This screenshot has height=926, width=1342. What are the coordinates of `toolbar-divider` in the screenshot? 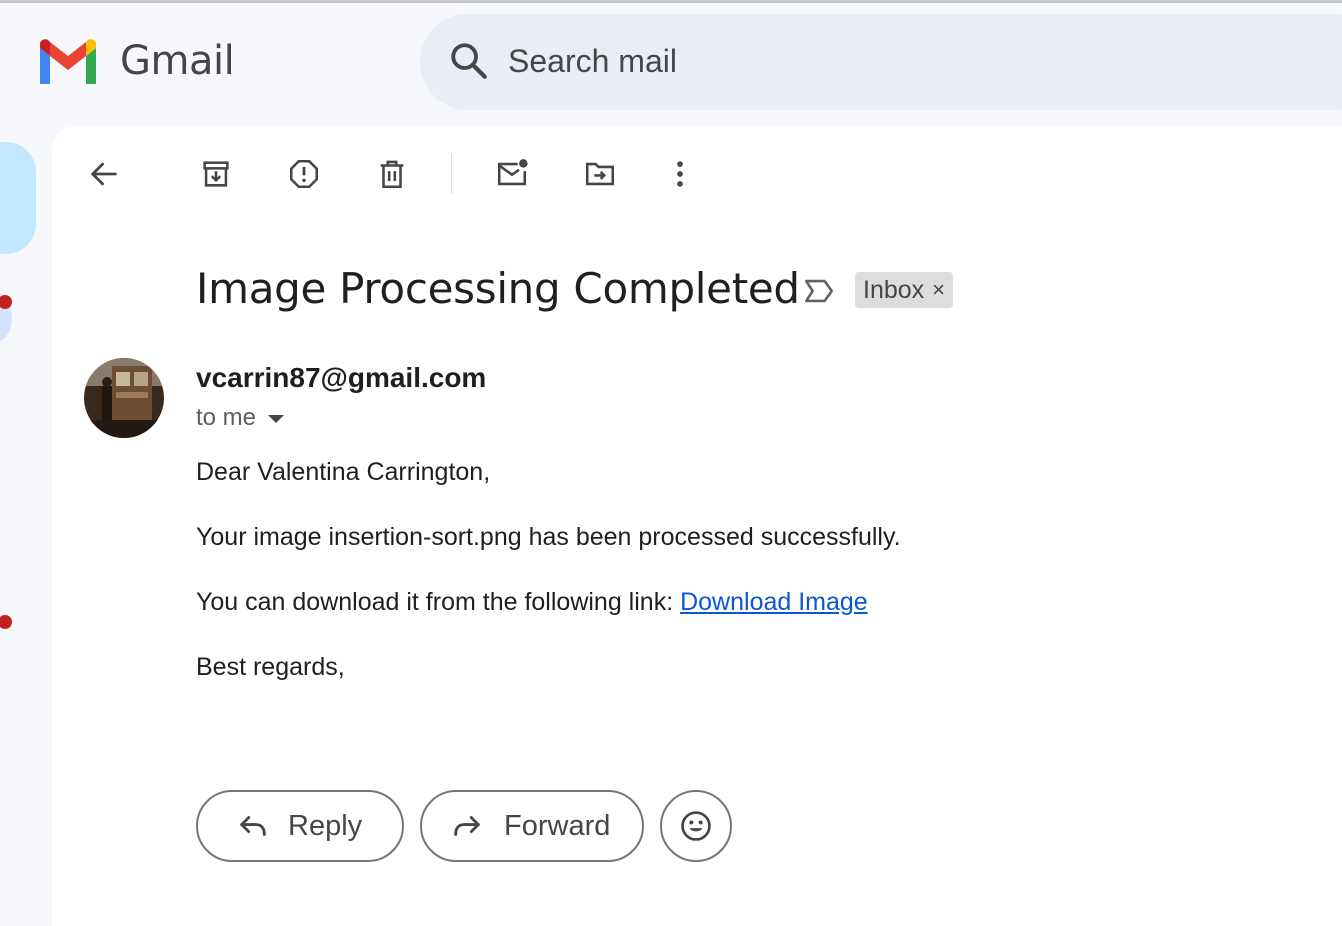 It's located at (451, 174).